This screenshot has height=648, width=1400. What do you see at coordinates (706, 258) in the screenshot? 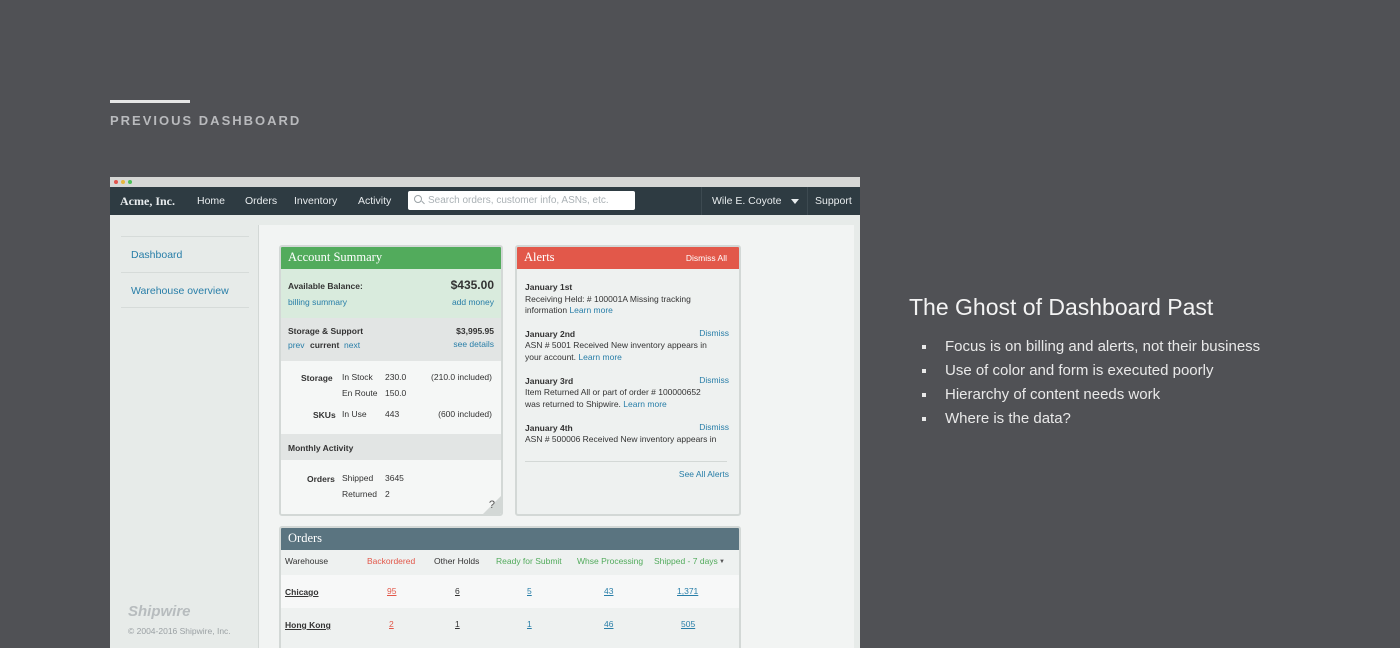
I see `dismiss-all-button: Dismiss All` at bounding box center [706, 258].